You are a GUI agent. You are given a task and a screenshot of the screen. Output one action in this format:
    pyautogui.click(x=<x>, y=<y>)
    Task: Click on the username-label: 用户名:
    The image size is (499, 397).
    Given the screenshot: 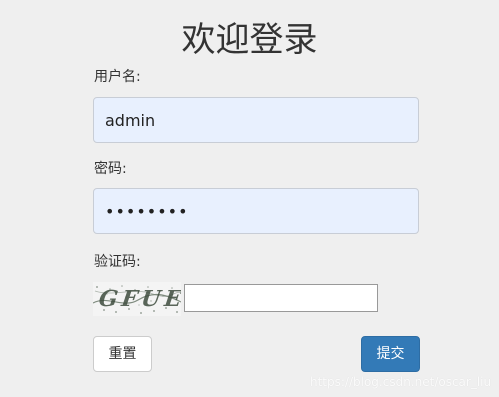 What is the action you would take?
    pyautogui.click(x=117, y=77)
    